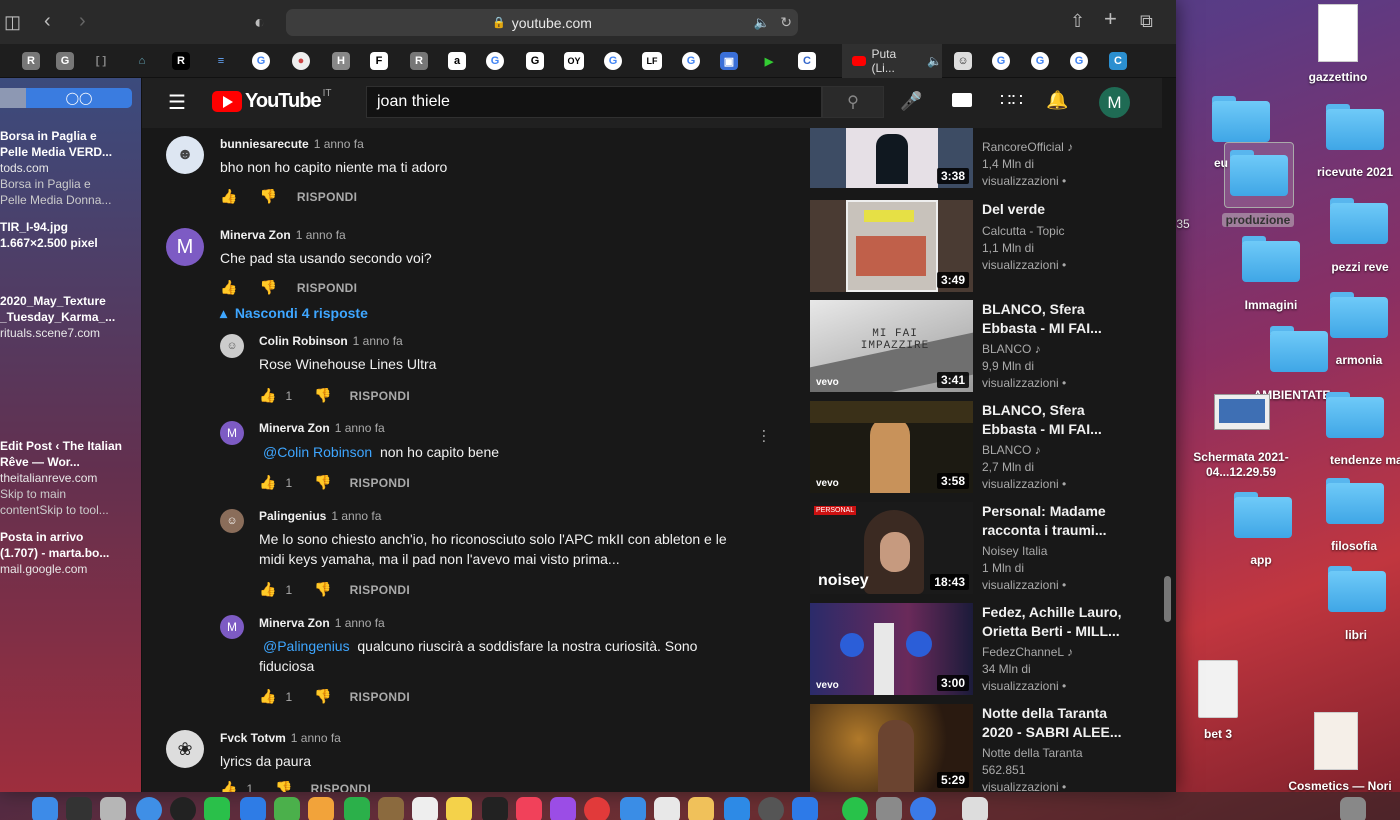 The width and height of the screenshot is (1400, 820). What do you see at coordinates (1146, 21) in the screenshot?
I see `tab-overview-icon: ⧉` at bounding box center [1146, 21].